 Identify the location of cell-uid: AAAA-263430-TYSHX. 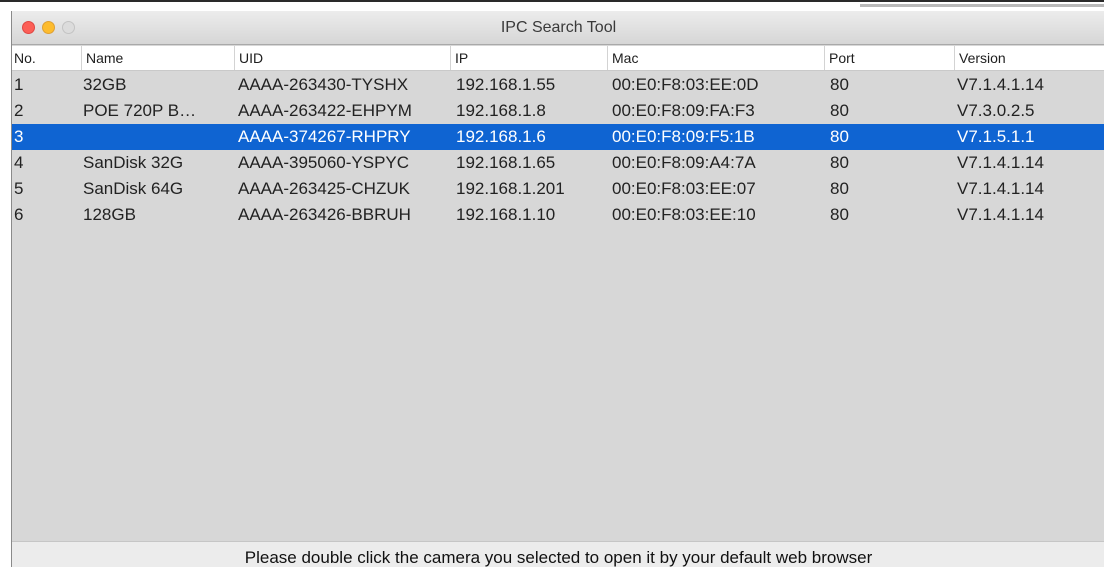
(323, 84).